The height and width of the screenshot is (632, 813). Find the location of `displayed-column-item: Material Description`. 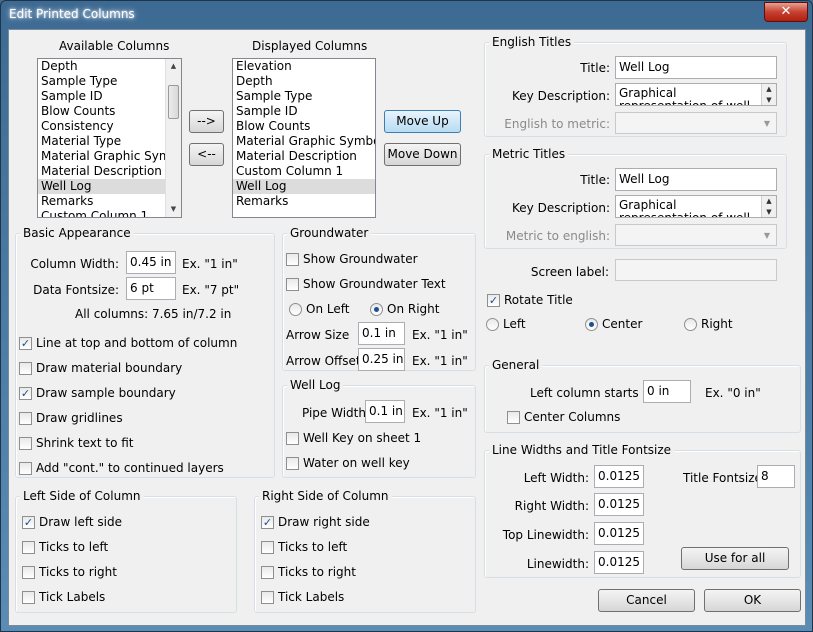

displayed-column-item: Material Description is located at coordinates (304, 156).